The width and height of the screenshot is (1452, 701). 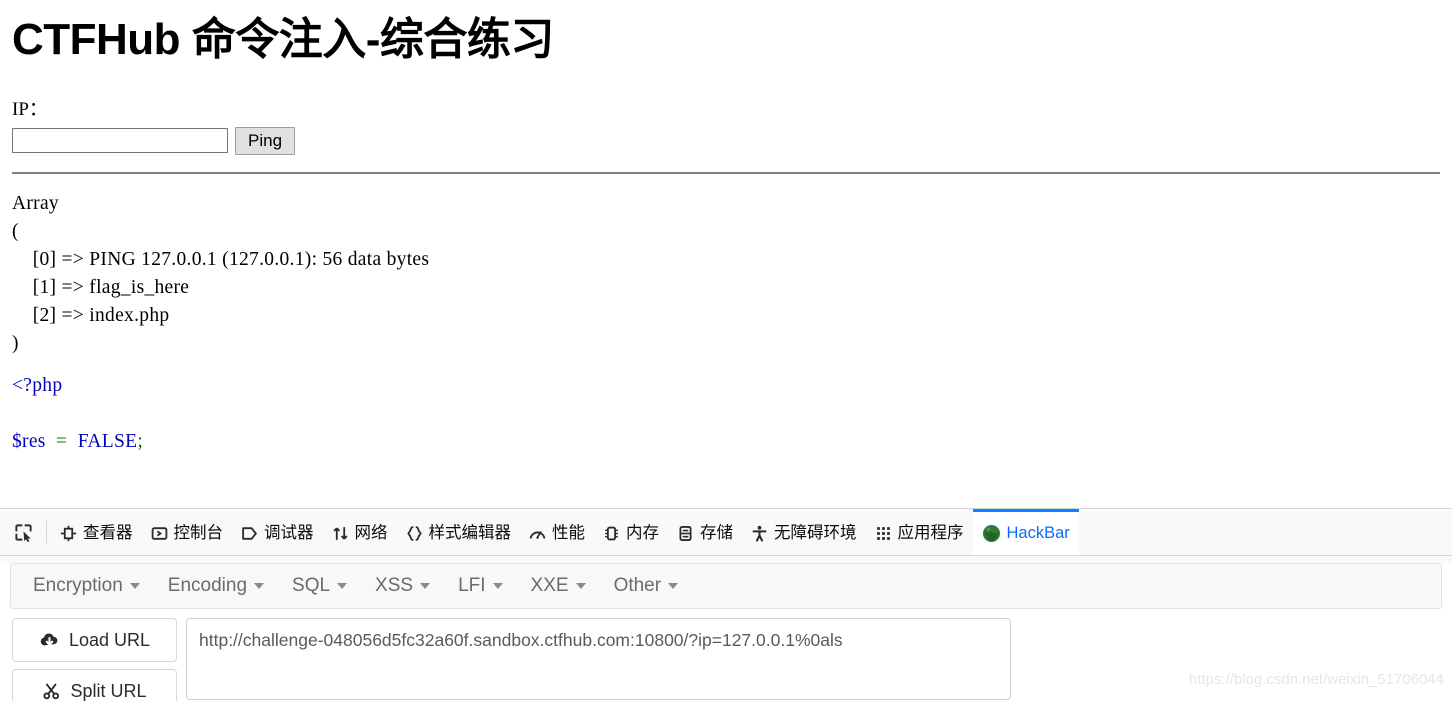 I want to click on hackbar-menu-encryption: Encryption, so click(x=86, y=586).